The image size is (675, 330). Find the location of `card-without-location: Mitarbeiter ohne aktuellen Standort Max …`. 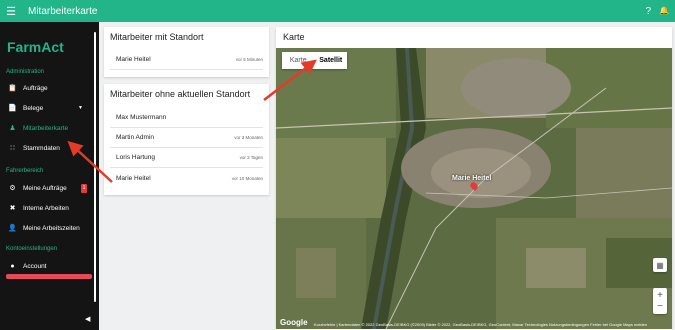

card-without-location: Mitarbeiter ohne aktuellen Standort Max … is located at coordinates (186, 139).